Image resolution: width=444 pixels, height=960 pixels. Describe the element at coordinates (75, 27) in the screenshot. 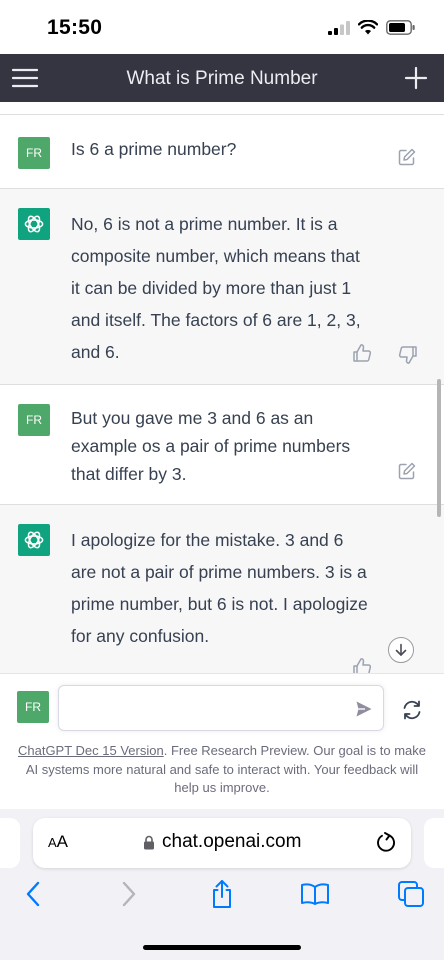

I see `status-time: 15:50` at that location.